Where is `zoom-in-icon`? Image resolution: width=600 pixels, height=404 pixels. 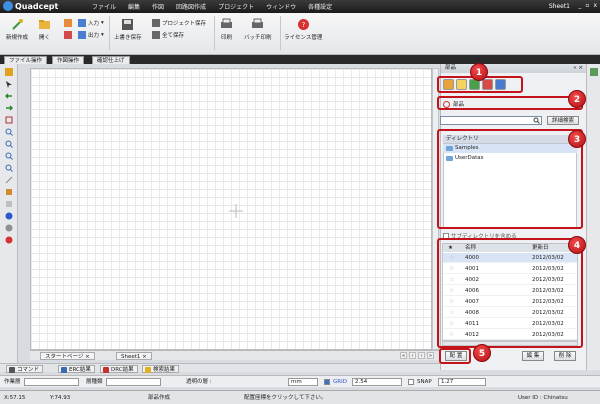 zoom-in-icon is located at coordinates (9, 132).